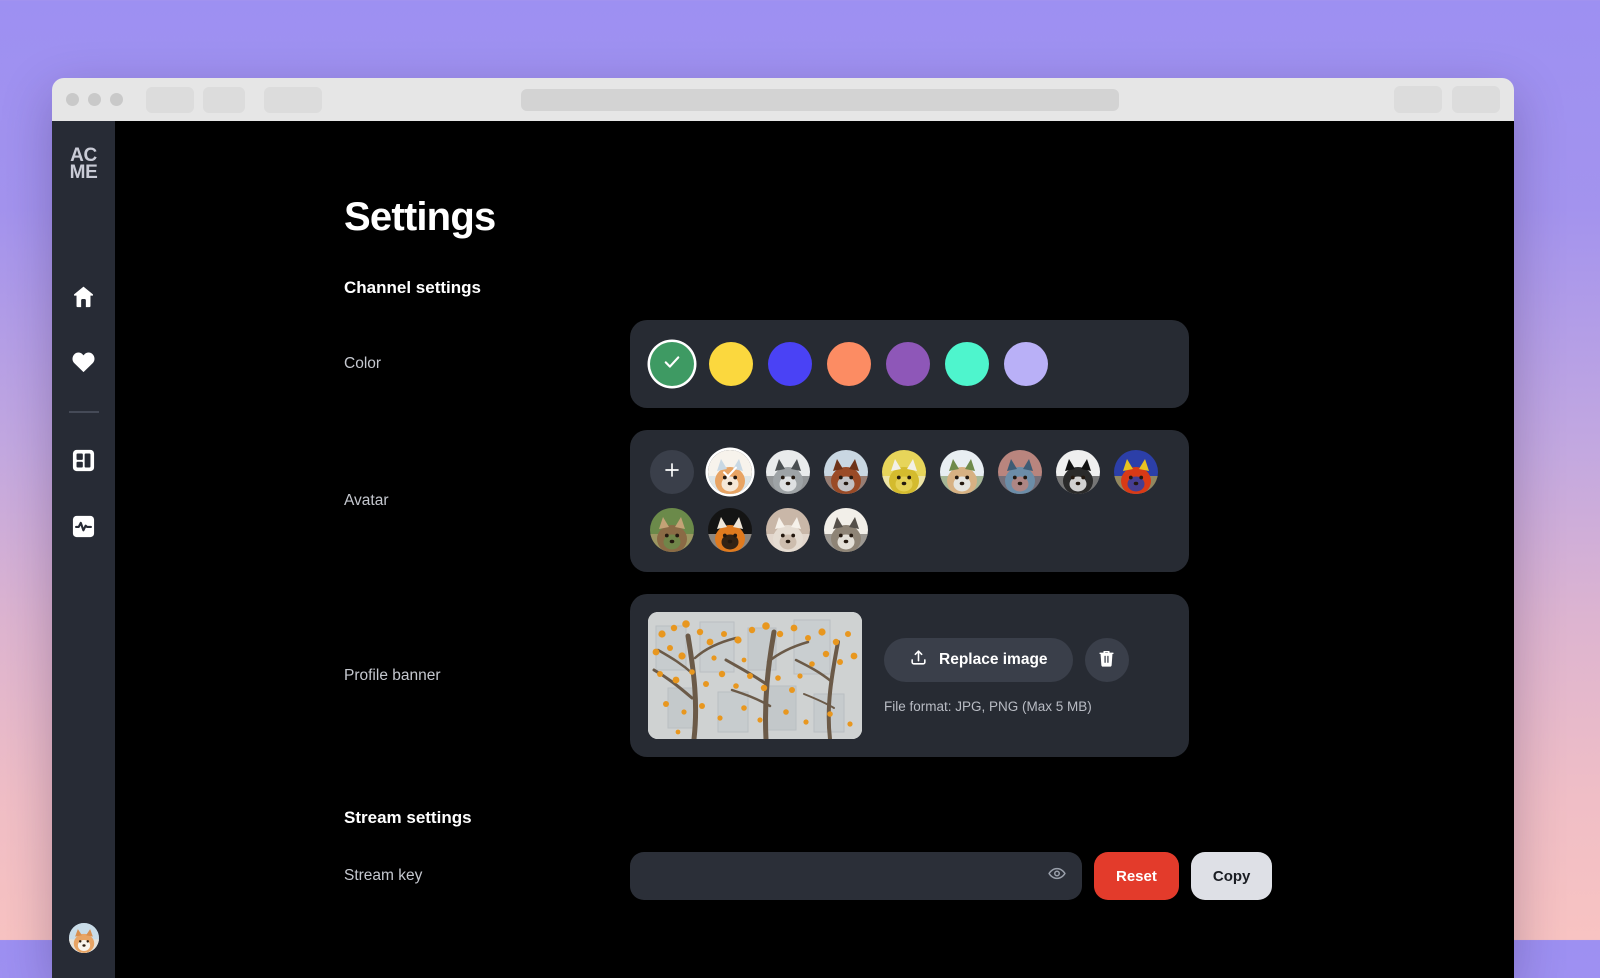  What do you see at coordinates (83, 412) in the screenshot?
I see `sidebar-divider` at bounding box center [83, 412].